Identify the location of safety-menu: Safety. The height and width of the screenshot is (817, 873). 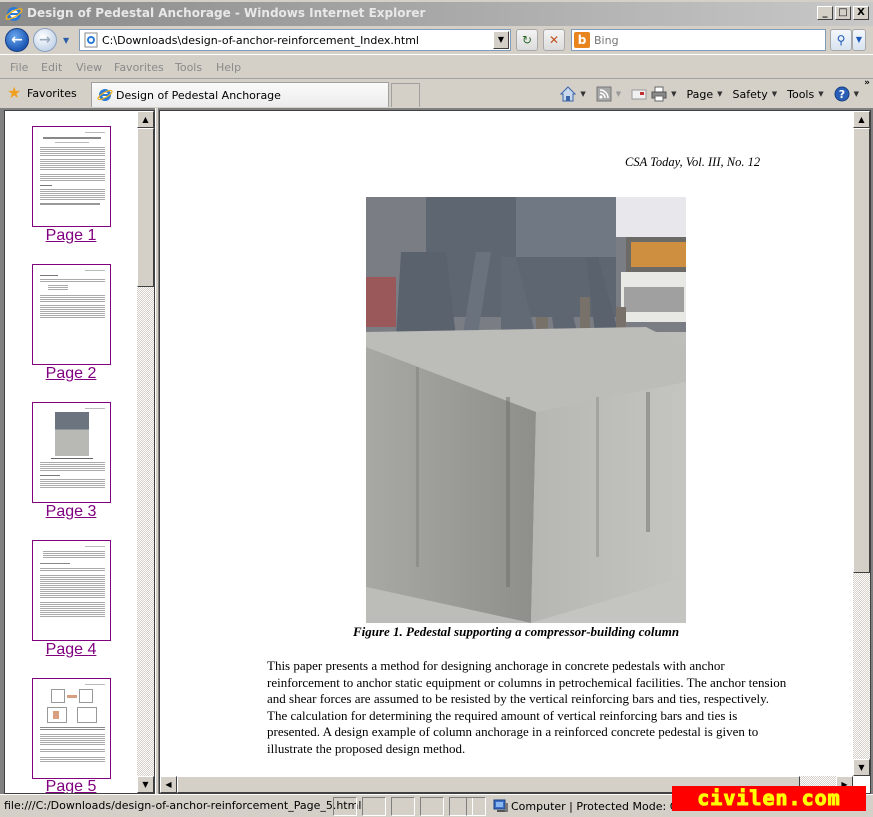
(750, 94).